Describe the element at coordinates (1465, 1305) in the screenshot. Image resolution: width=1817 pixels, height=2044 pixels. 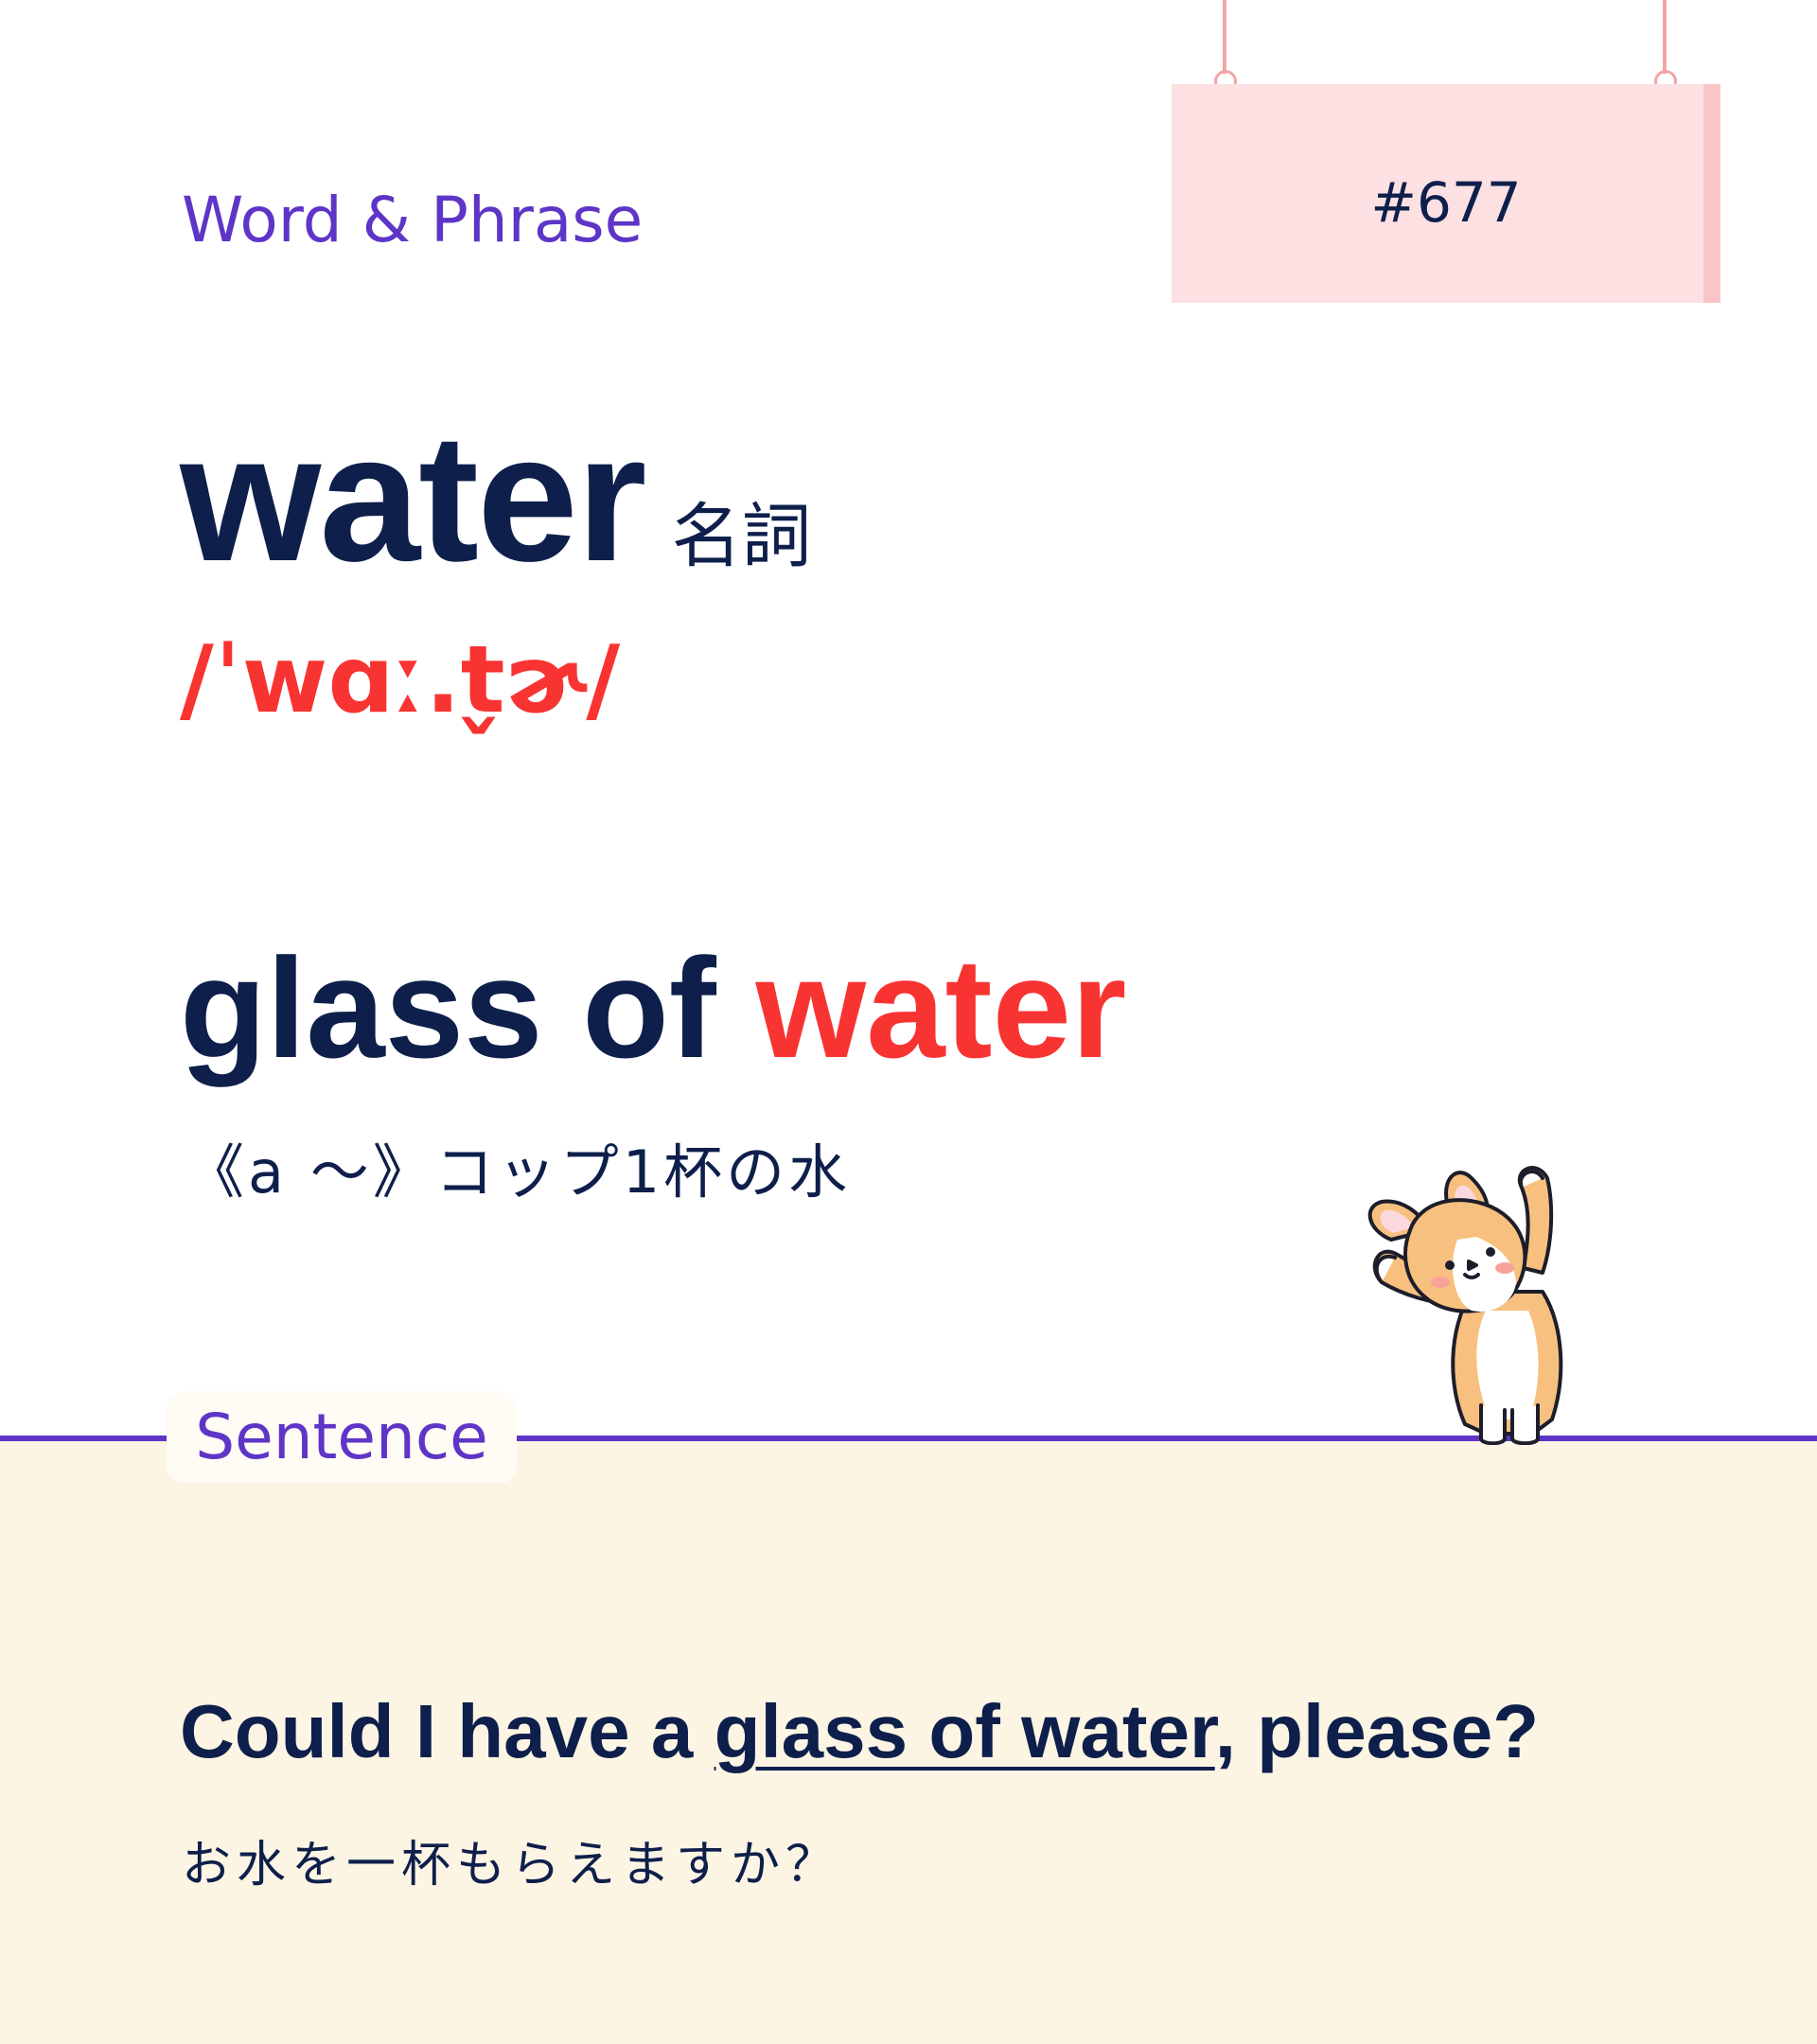
I see `corgi-mascot-icon` at that location.